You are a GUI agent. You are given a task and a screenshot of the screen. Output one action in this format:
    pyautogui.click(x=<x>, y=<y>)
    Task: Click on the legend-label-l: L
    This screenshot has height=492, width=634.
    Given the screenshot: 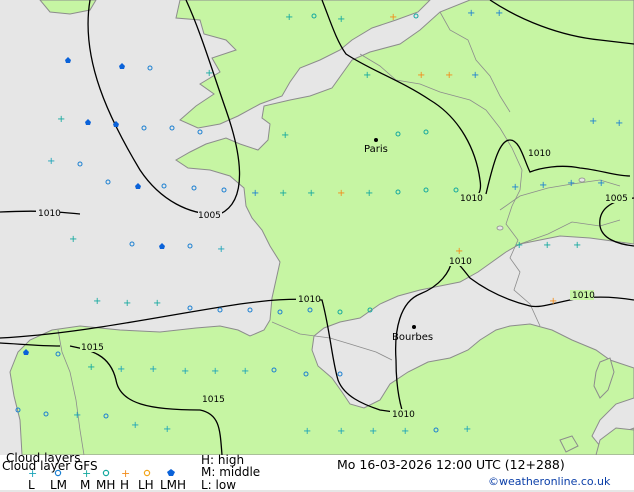 What is the action you would take?
    pyautogui.click(x=31, y=485)
    